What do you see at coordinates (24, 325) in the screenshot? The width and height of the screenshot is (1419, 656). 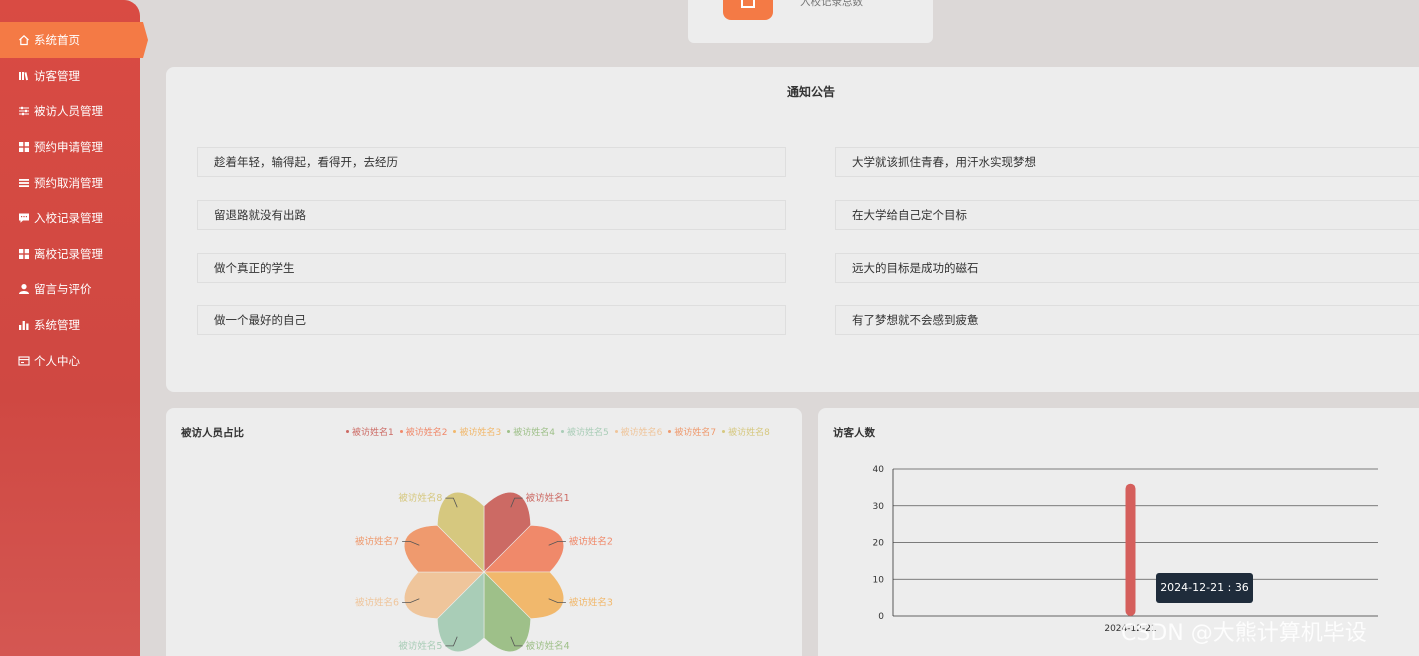 I see `bar-chart-icon` at bounding box center [24, 325].